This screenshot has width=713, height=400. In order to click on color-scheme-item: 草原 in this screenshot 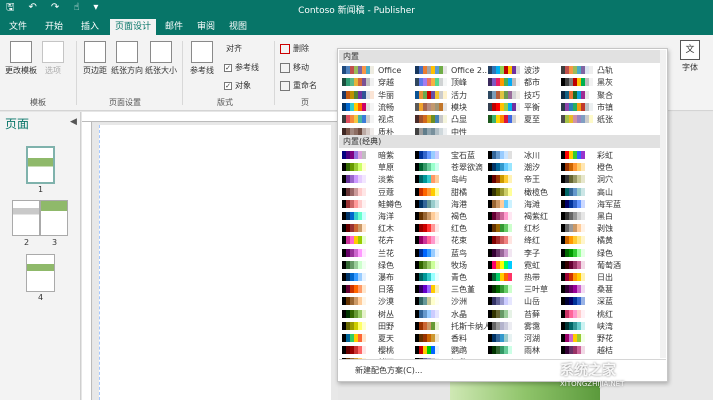, I will do `click(378, 167)`.